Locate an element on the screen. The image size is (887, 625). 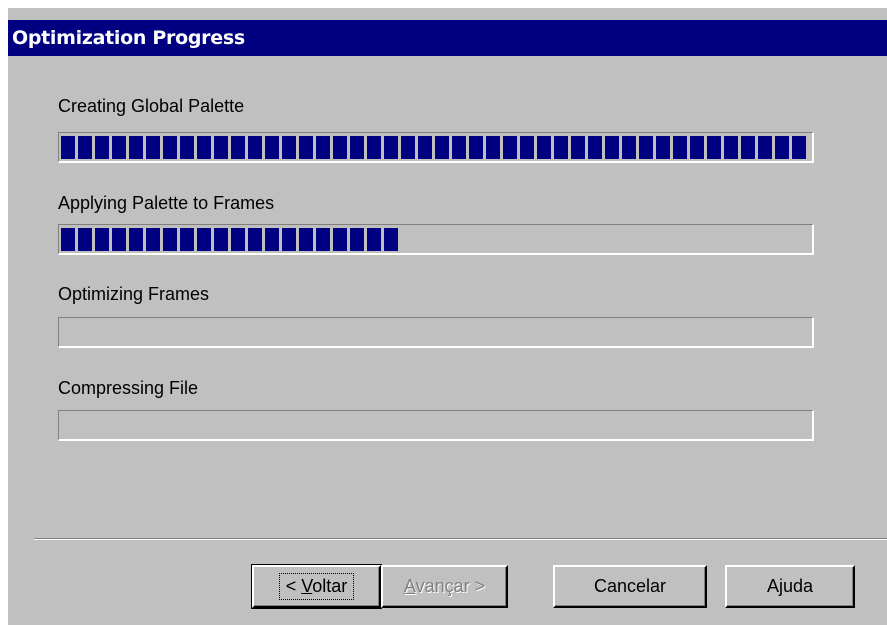
progress-bar-optimizing-frames is located at coordinates (436, 332).